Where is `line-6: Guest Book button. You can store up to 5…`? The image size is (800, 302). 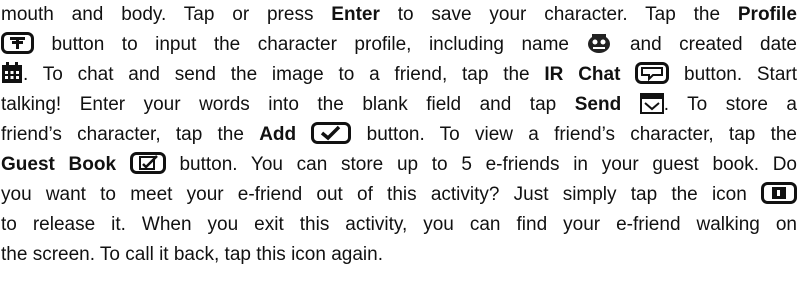 line-6: Guest Book button. You can store up to 5… is located at coordinates (399, 165).